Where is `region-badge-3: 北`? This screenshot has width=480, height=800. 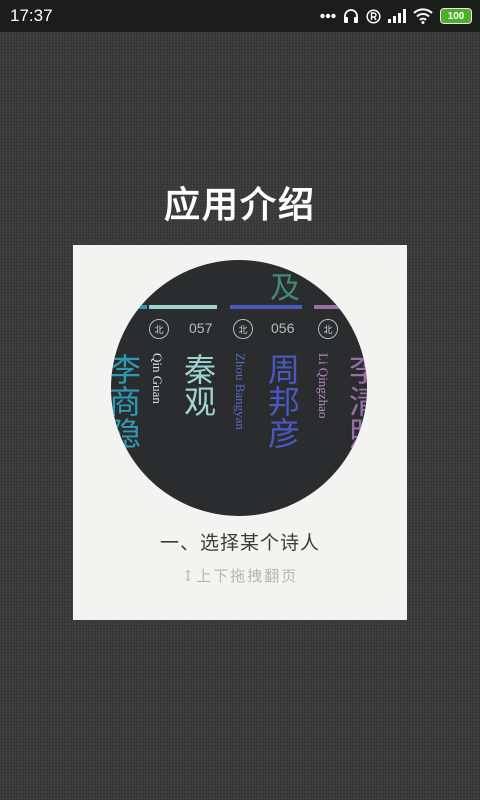 region-badge-3: 北 is located at coordinates (328, 329).